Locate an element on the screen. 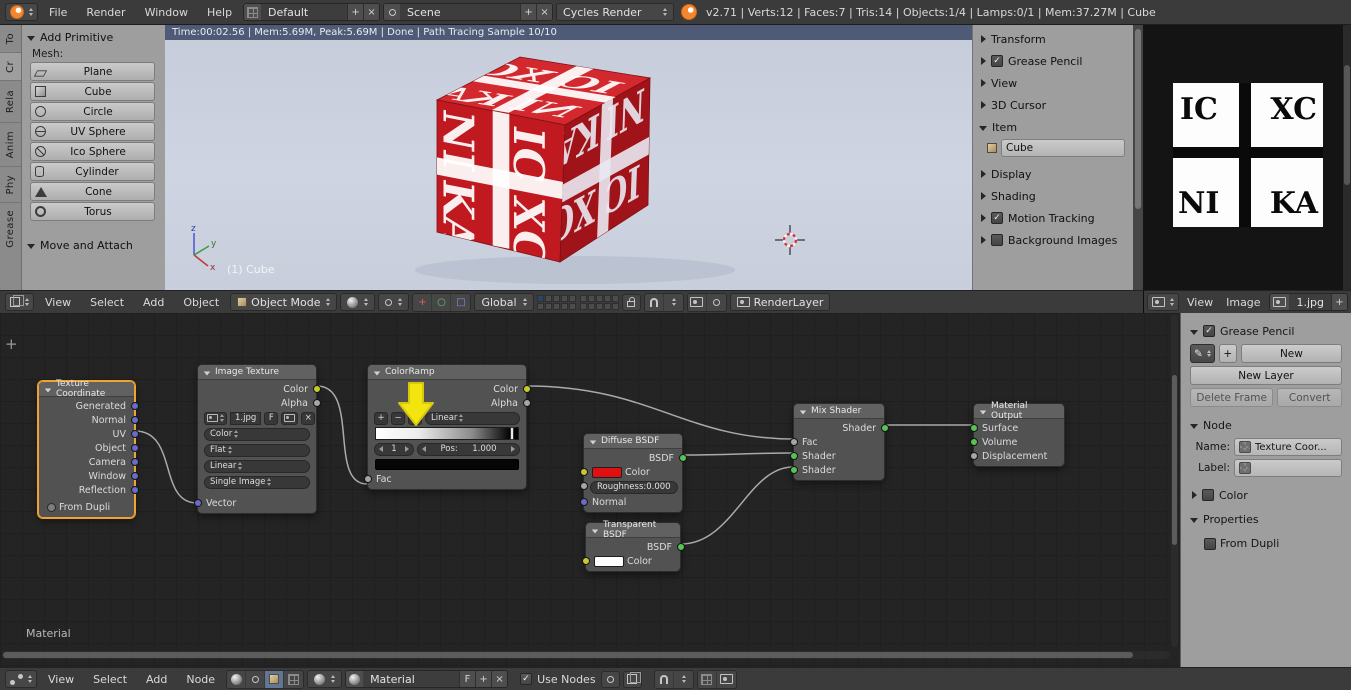  panel-item: Item is located at coordinates (1053, 127).